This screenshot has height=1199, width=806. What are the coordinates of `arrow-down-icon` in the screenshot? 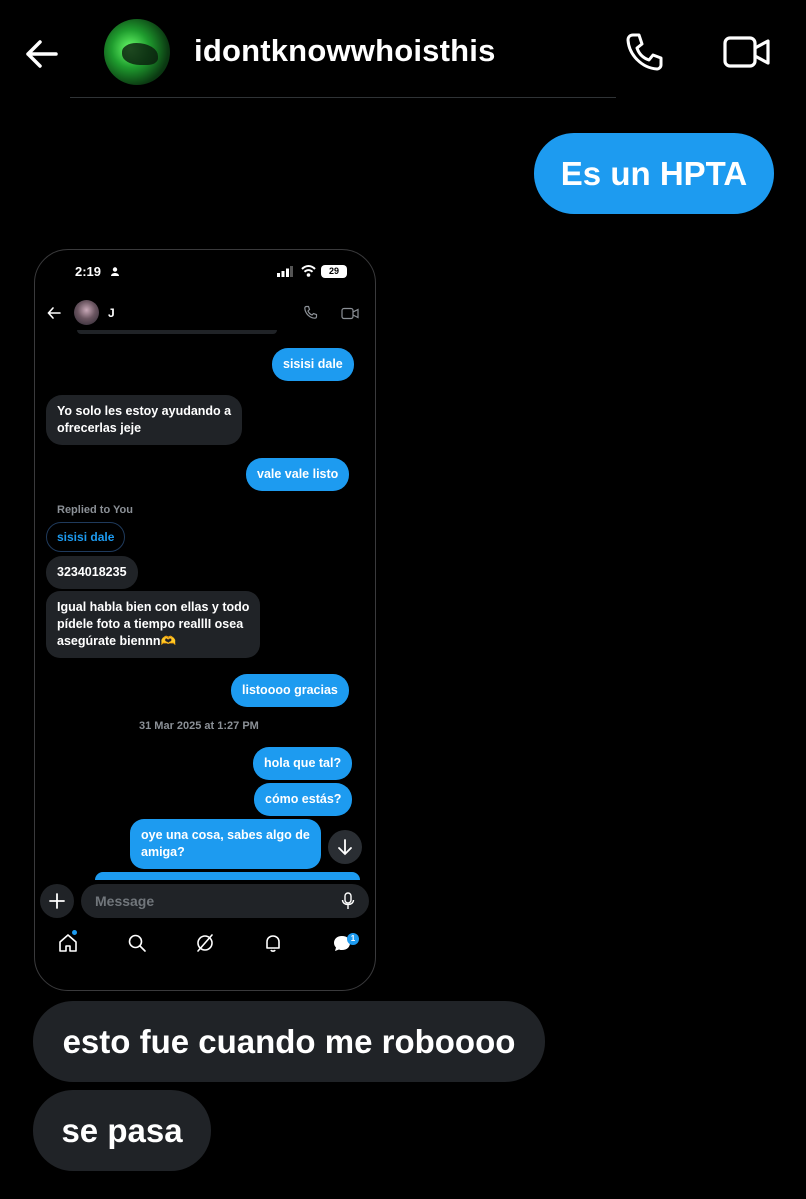 It's located at (345, 847).